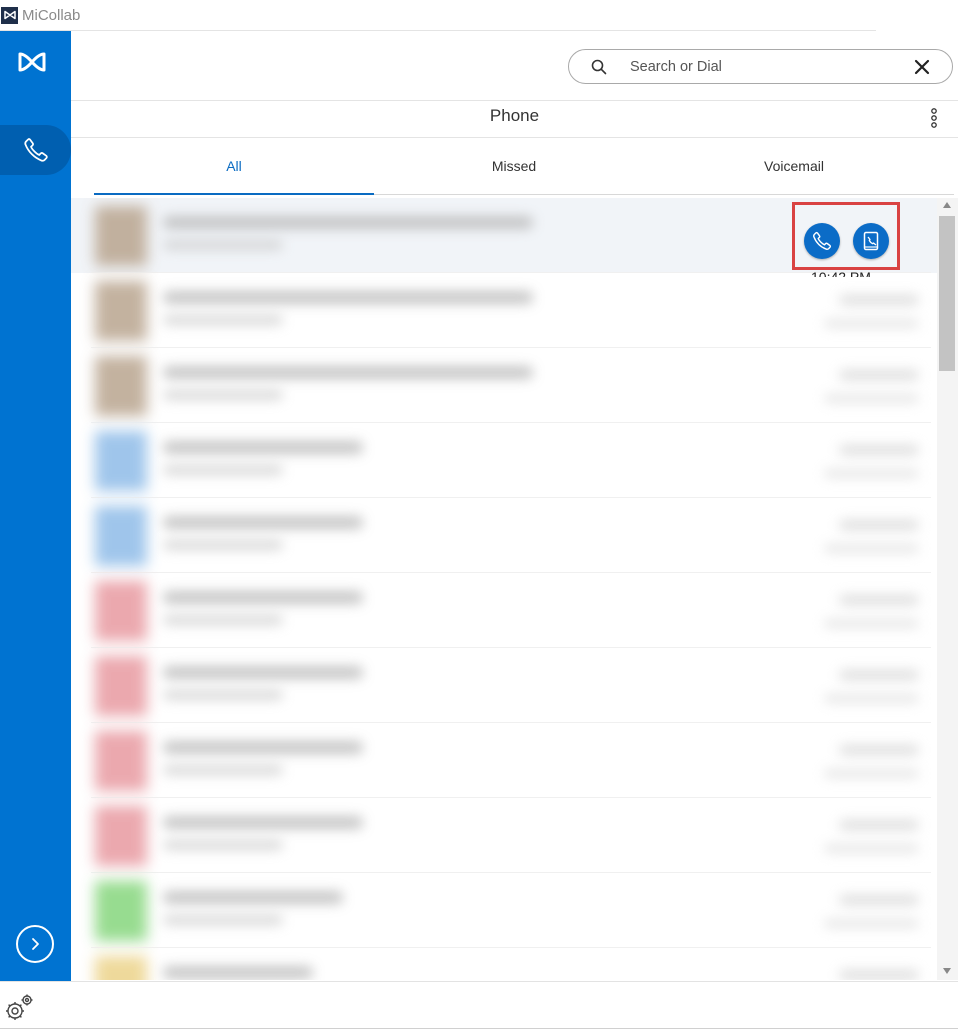 The height and width of the screenshot is (1029, 958). Describe the element at coordinates (438, 15) in the screenshot. I see `window-titlebar: MiCollab` at that location.